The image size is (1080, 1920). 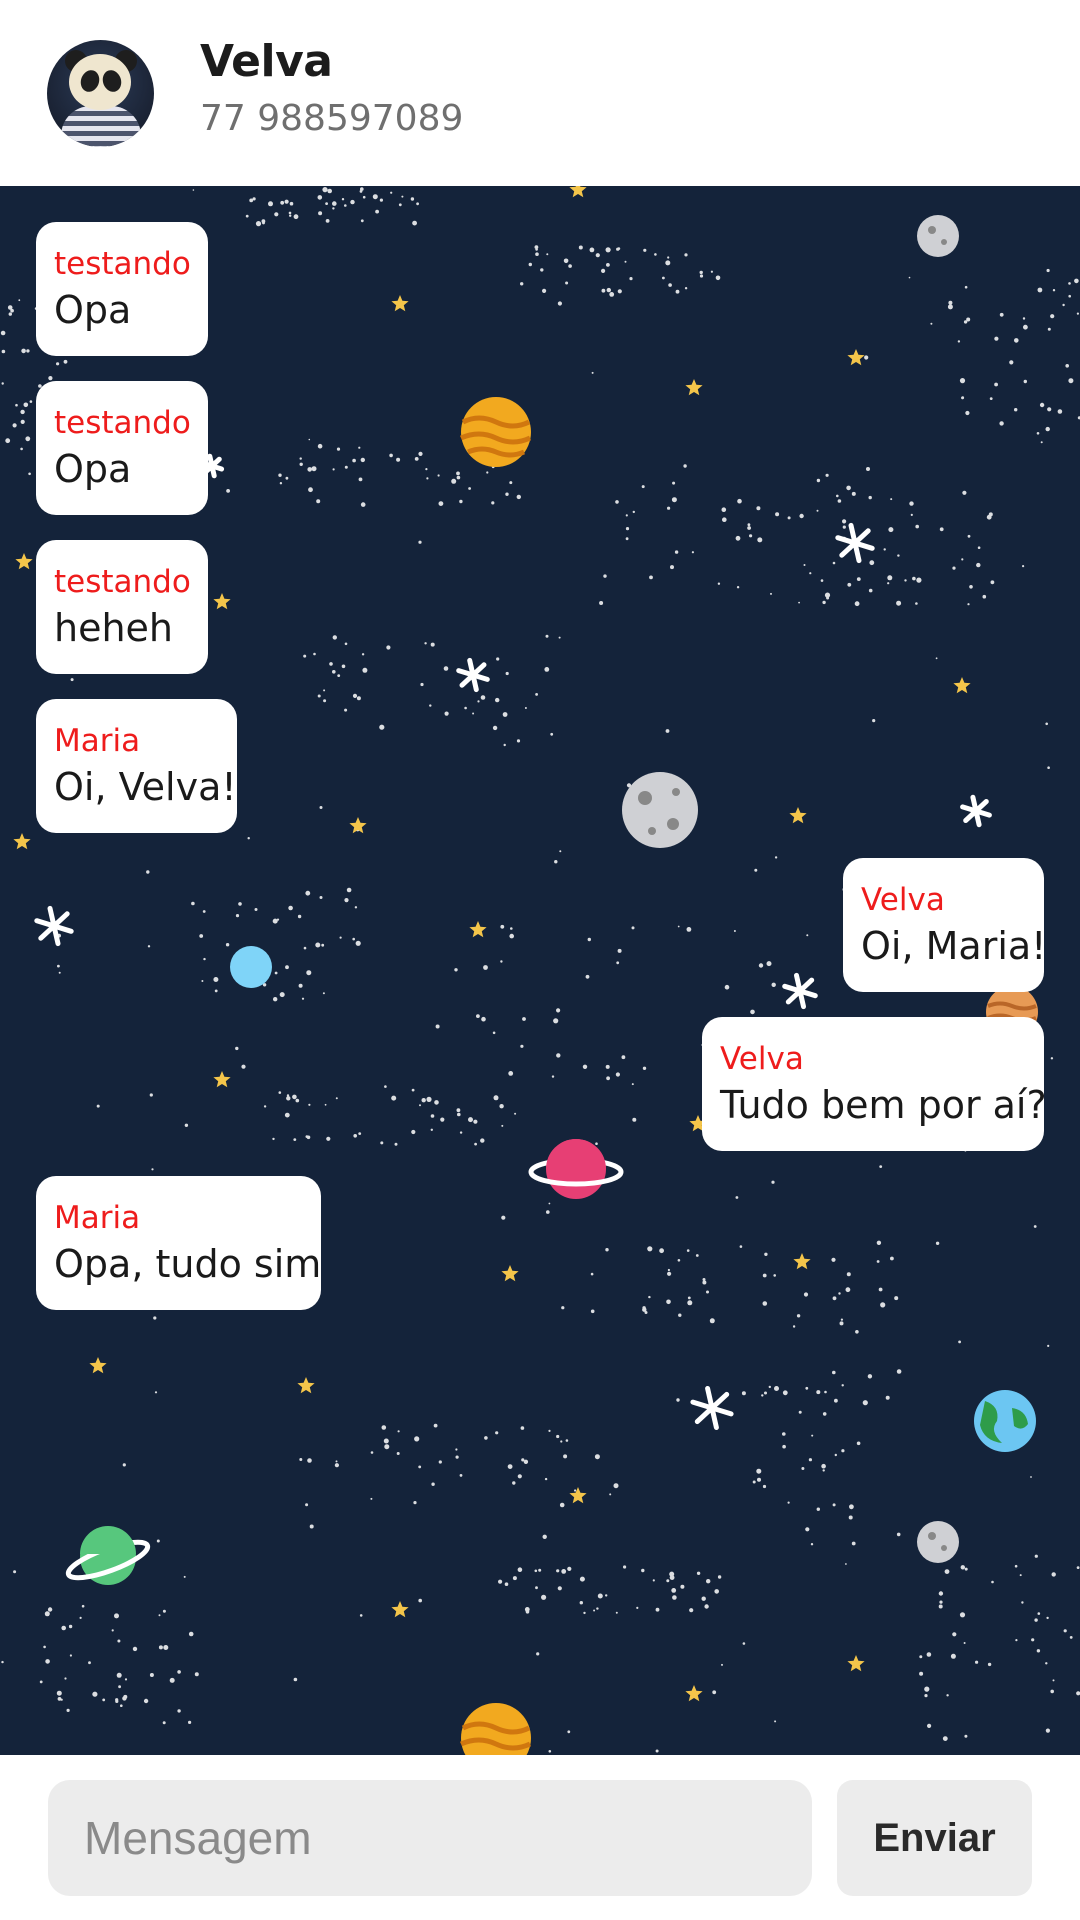 What do you see at coordinates (1005, 1421) in the screenshot?
I see `earth-planet-icon` at bounding box center [1005, 1421].